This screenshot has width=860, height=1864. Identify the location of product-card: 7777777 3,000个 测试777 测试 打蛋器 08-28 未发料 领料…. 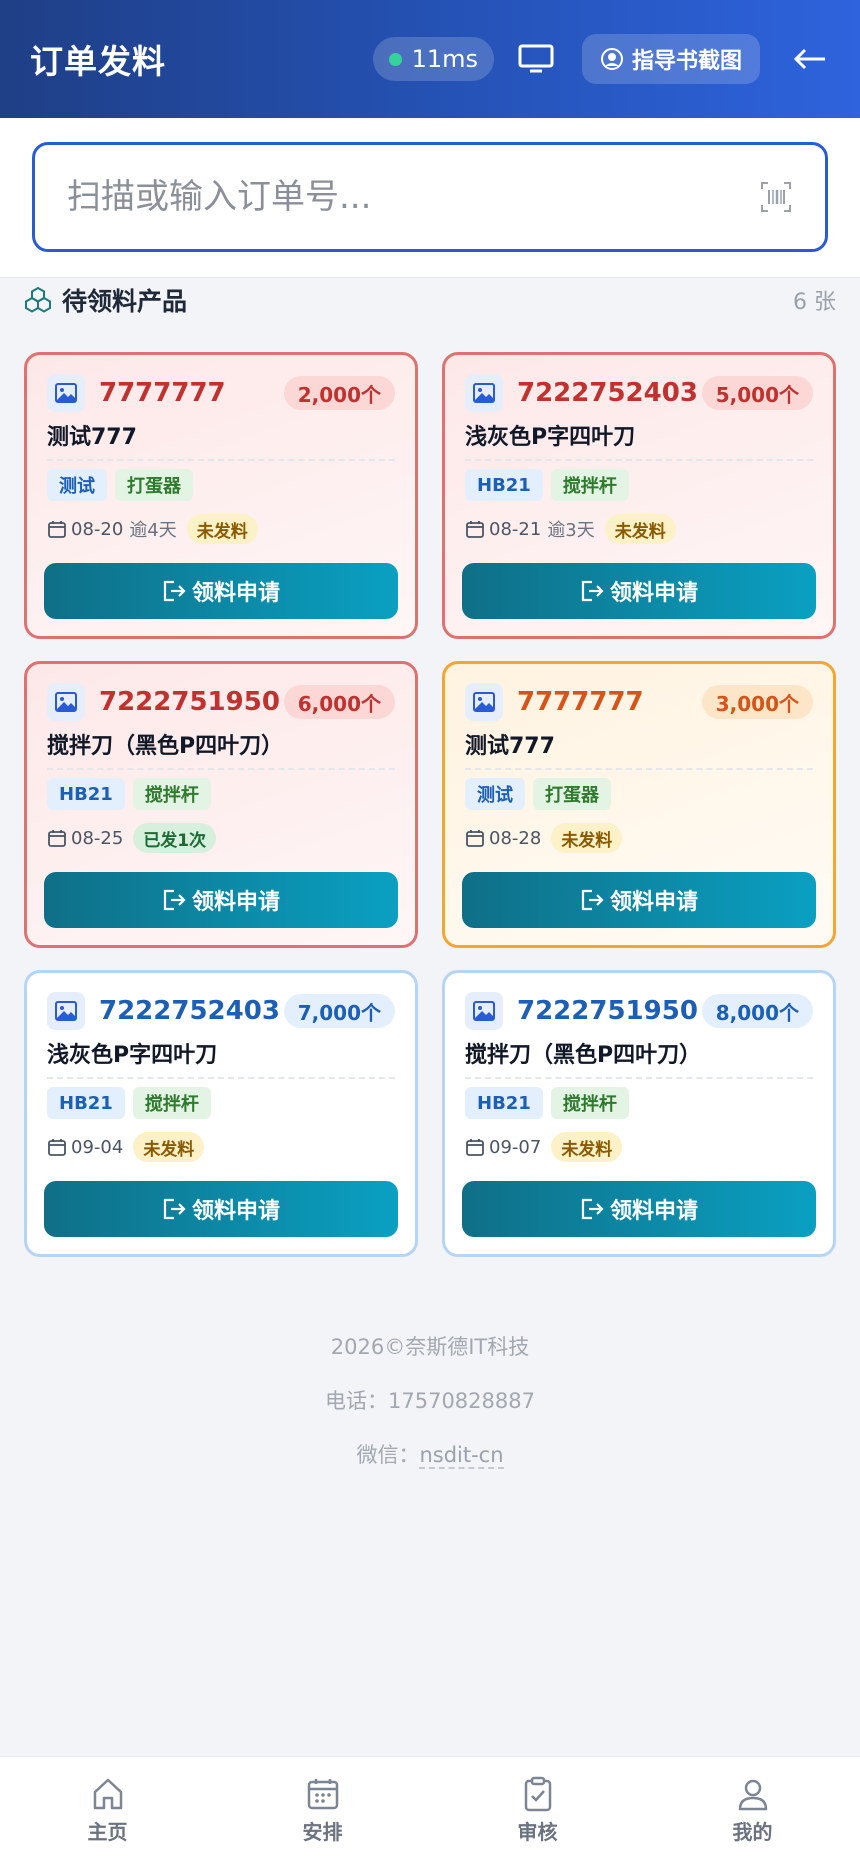
(639, 804).